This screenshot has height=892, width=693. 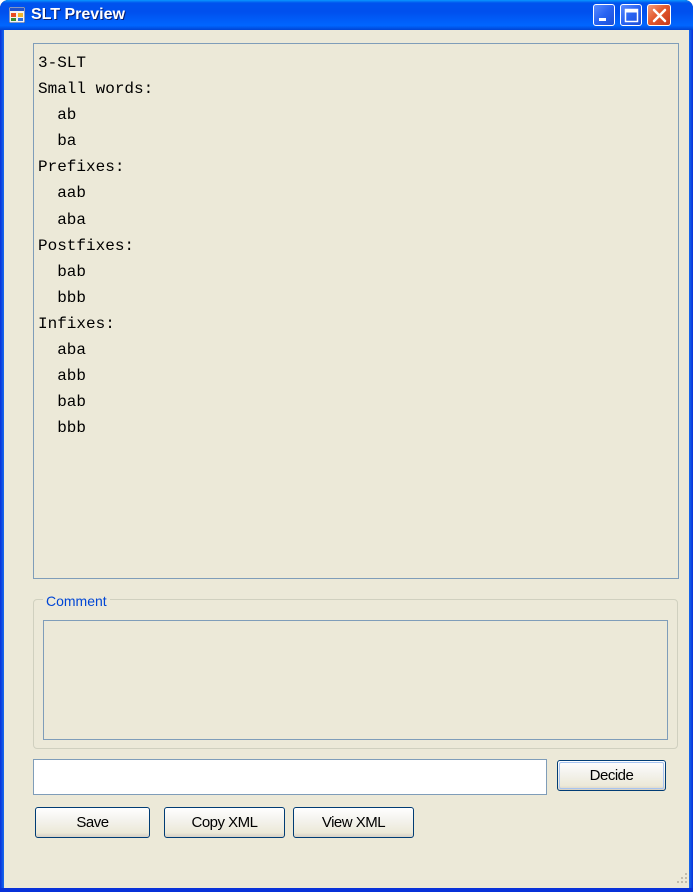 I want to click on preview-line: Postfixes:, so click(x=86, y=245).